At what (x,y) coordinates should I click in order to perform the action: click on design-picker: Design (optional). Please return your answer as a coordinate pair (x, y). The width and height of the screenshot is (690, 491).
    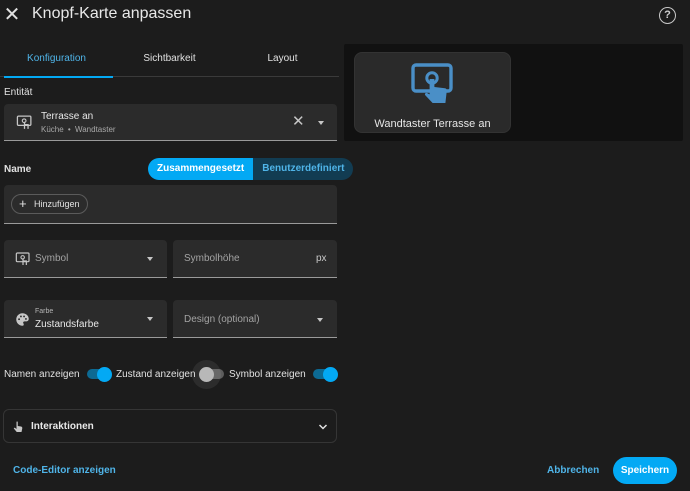
    Looking at the image, I should click on (255, 319).